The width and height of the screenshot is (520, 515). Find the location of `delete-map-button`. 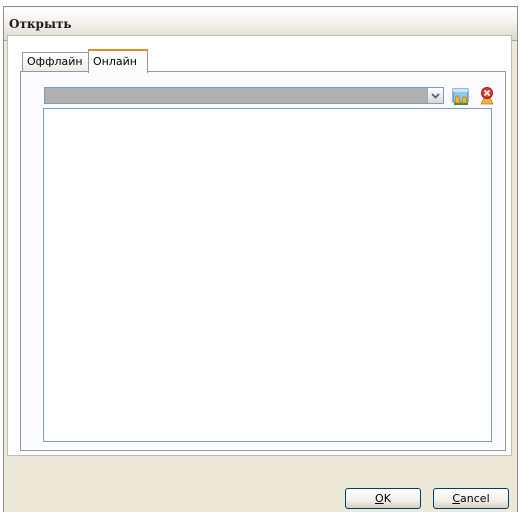

delete-map-button is located at coordinates (487, 96).